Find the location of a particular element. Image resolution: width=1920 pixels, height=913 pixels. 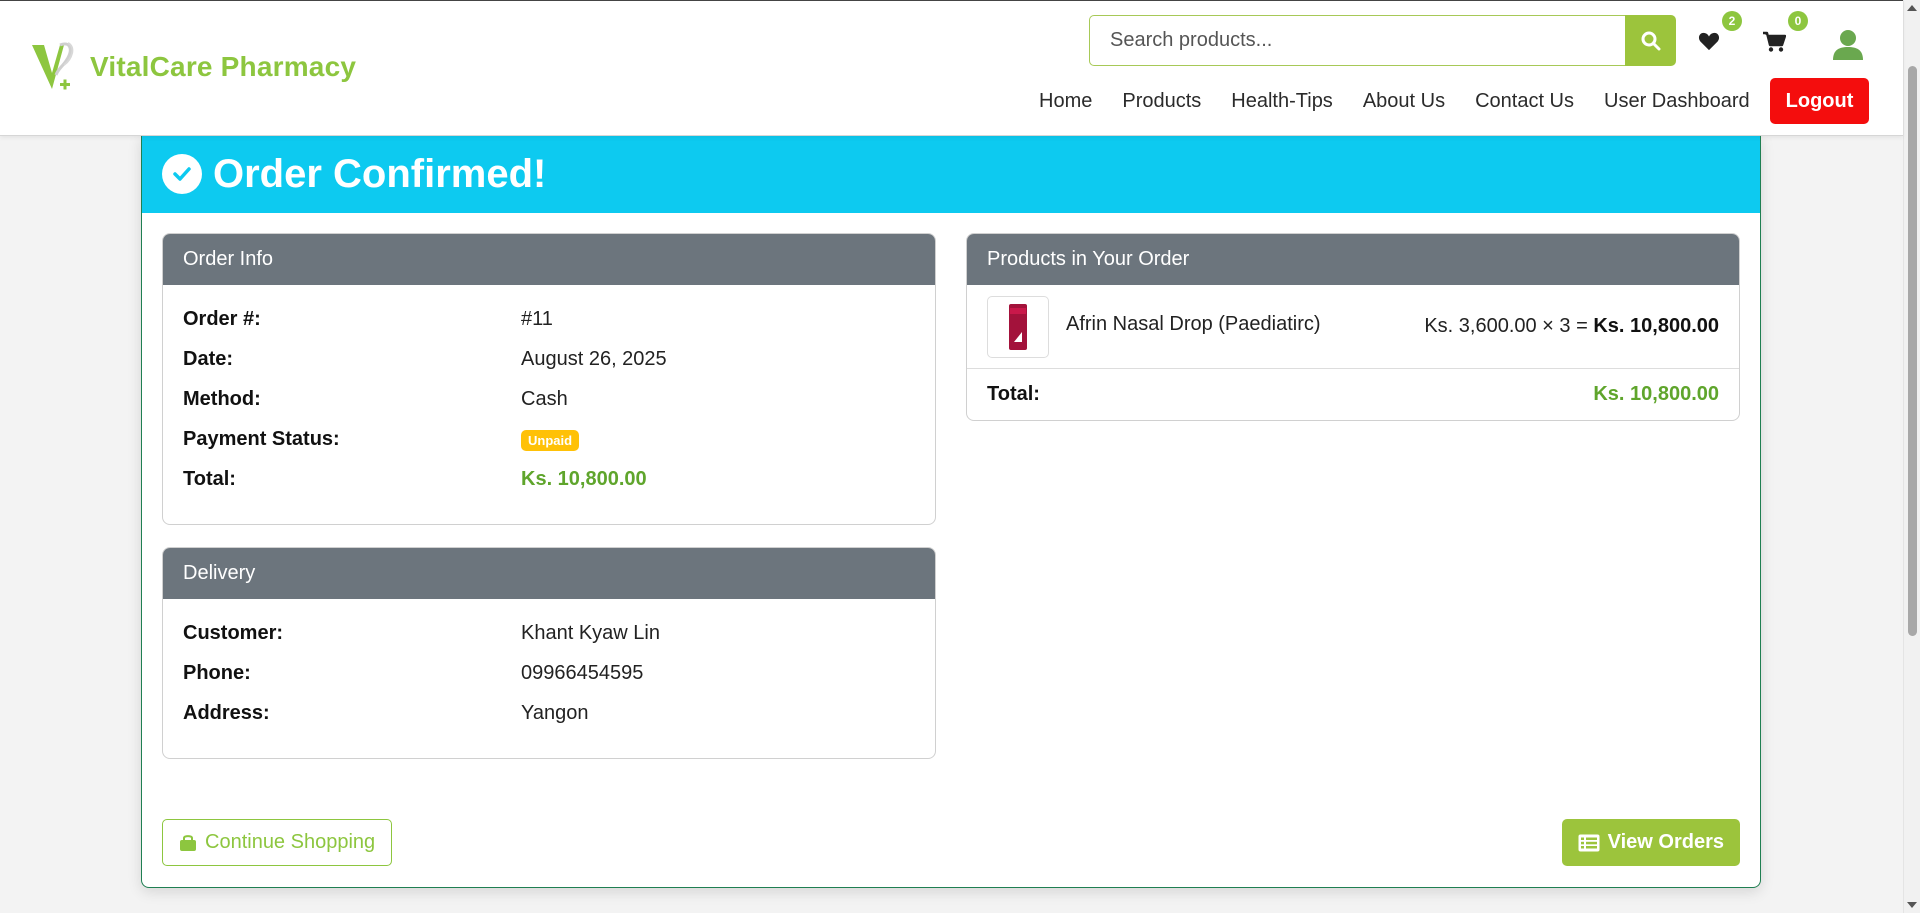

payment-status-label: Payment Status: is located at coordinates (261, 439).